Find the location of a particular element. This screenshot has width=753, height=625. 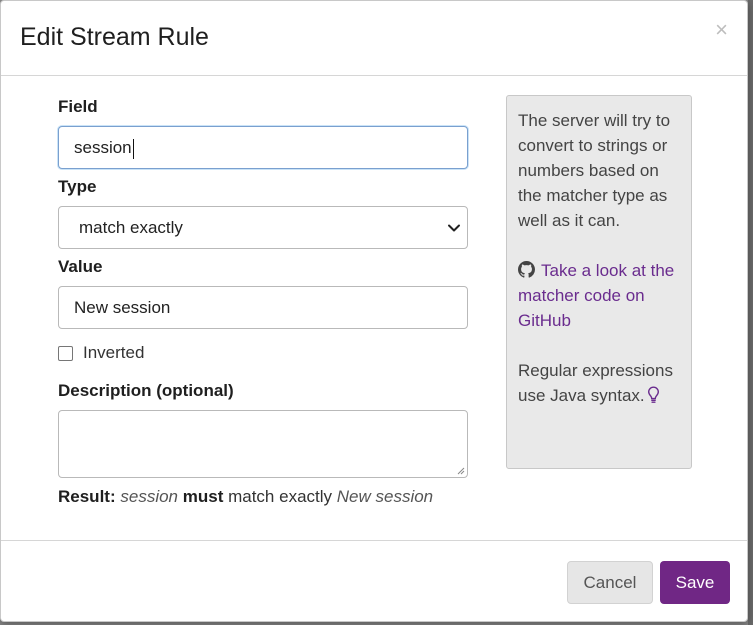

result-value: New session is located at coordinates (385, 496).